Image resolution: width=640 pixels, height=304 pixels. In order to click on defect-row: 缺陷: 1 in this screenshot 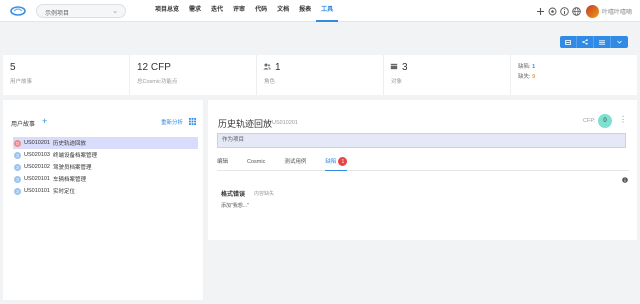, I will do `click(526, 66)`.